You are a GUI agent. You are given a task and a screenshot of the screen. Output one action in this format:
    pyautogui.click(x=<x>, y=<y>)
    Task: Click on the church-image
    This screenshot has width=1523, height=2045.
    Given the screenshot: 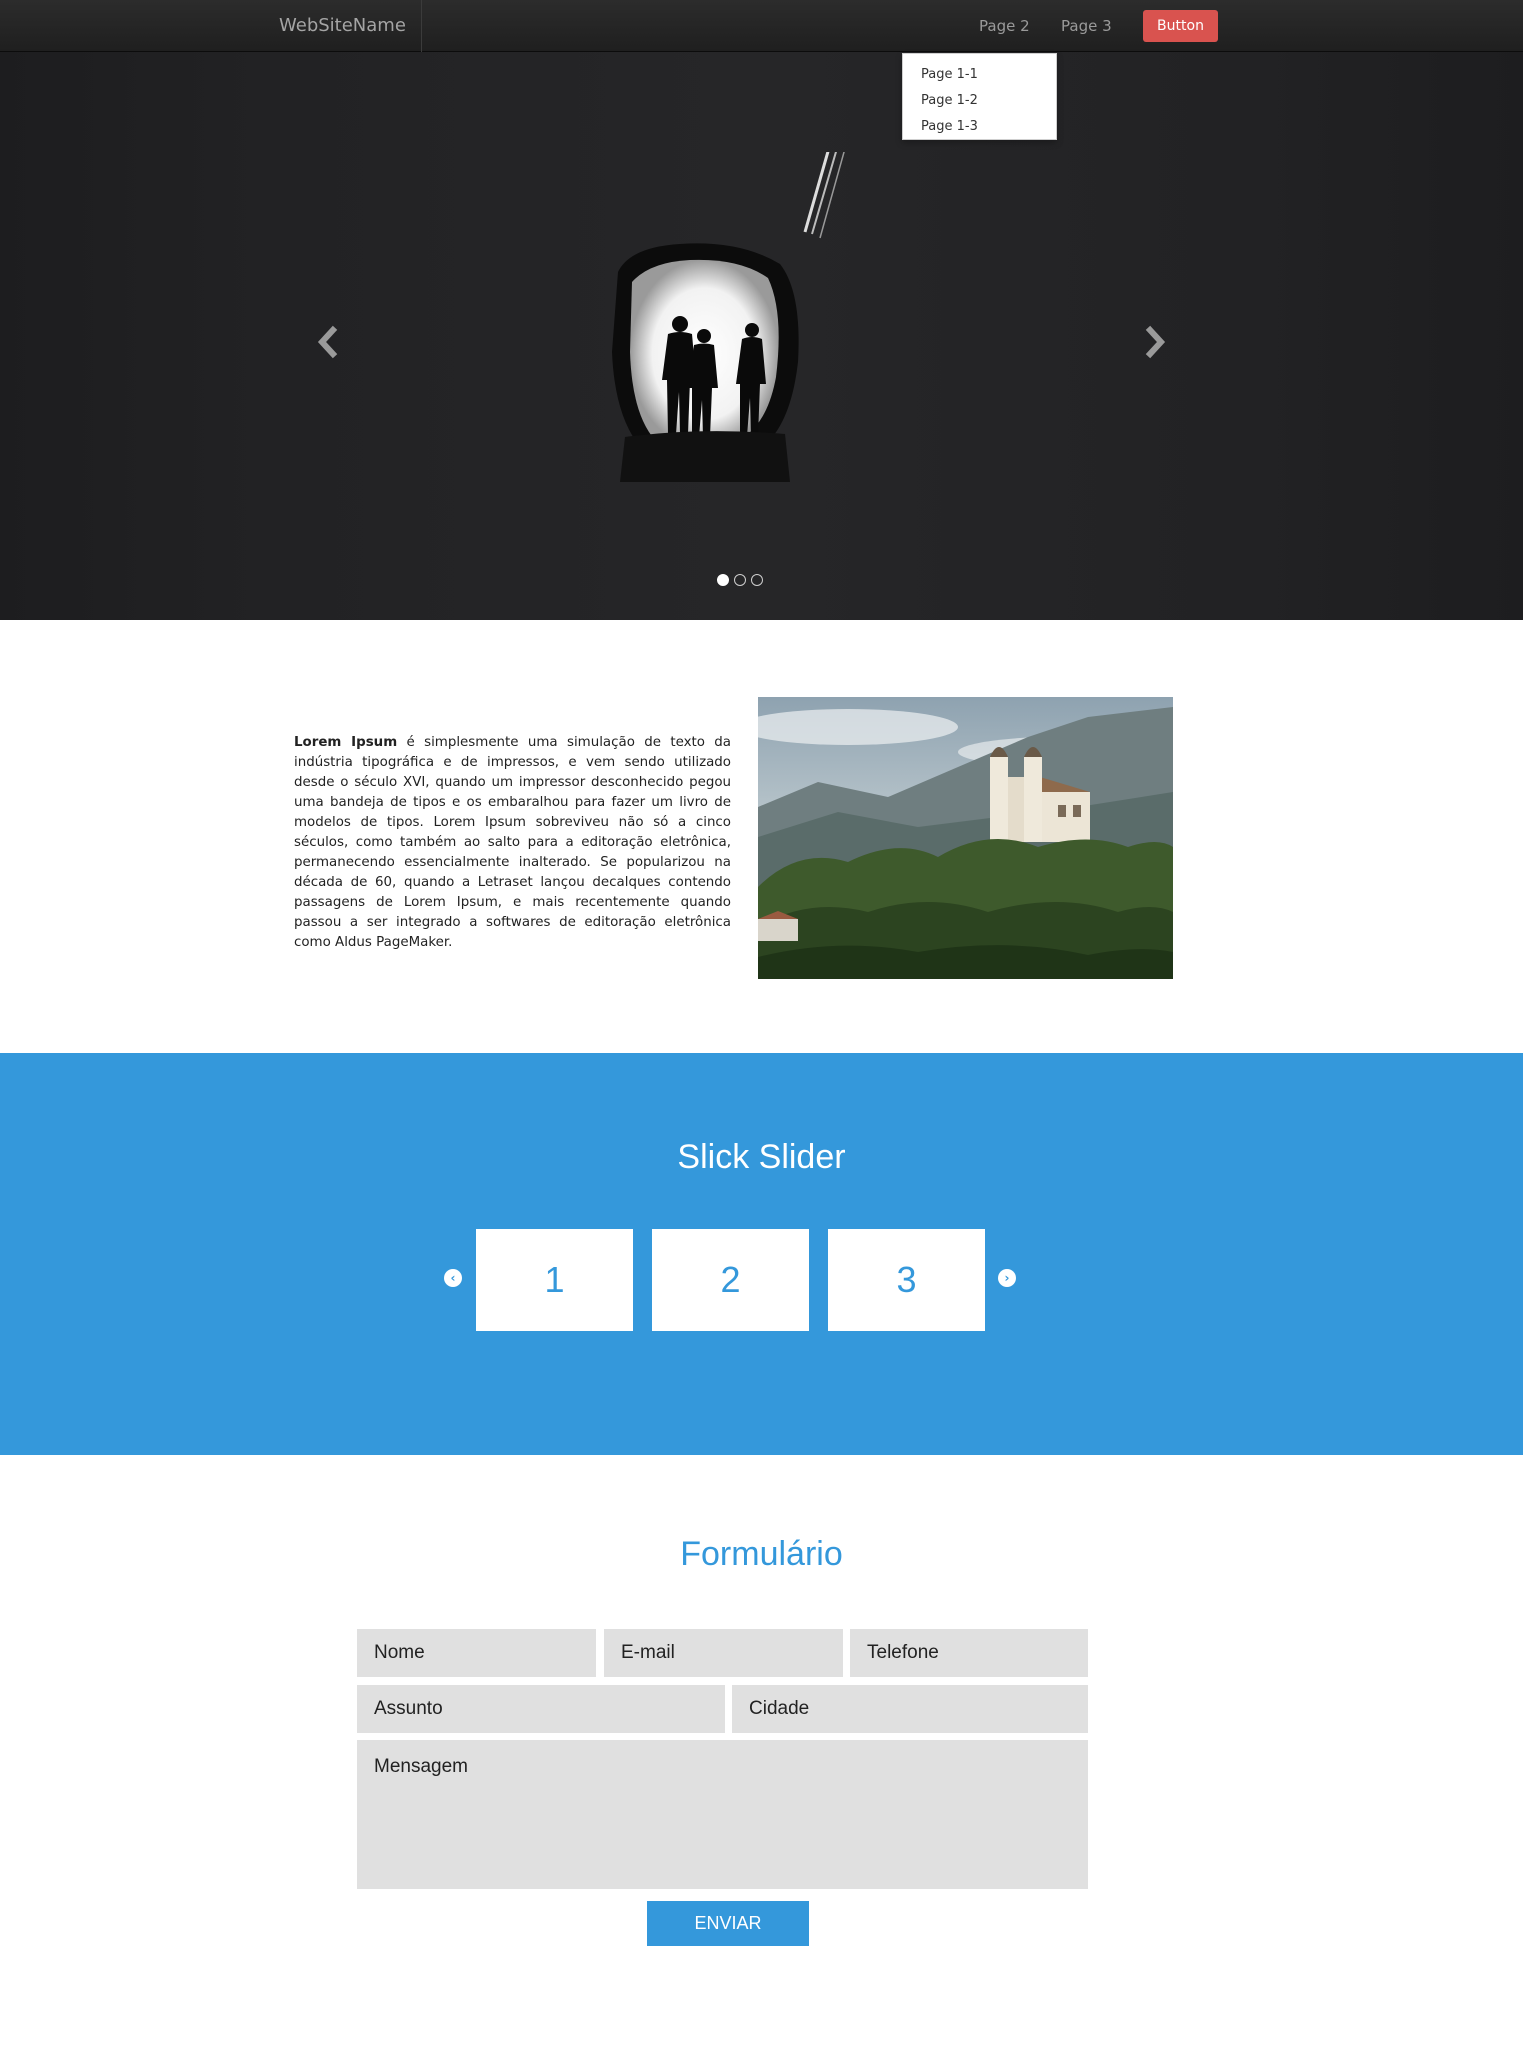 What is the action you would take?
    pyautogui.click(x=965, y=838)
    